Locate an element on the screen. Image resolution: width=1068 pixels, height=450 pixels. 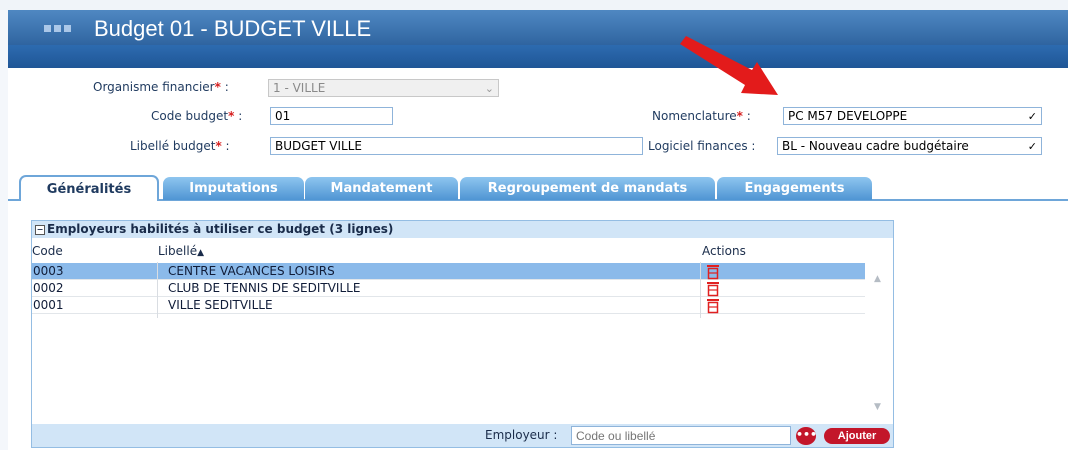
chevron-down-icon: ⌄ is located at coordinates (489, 88).